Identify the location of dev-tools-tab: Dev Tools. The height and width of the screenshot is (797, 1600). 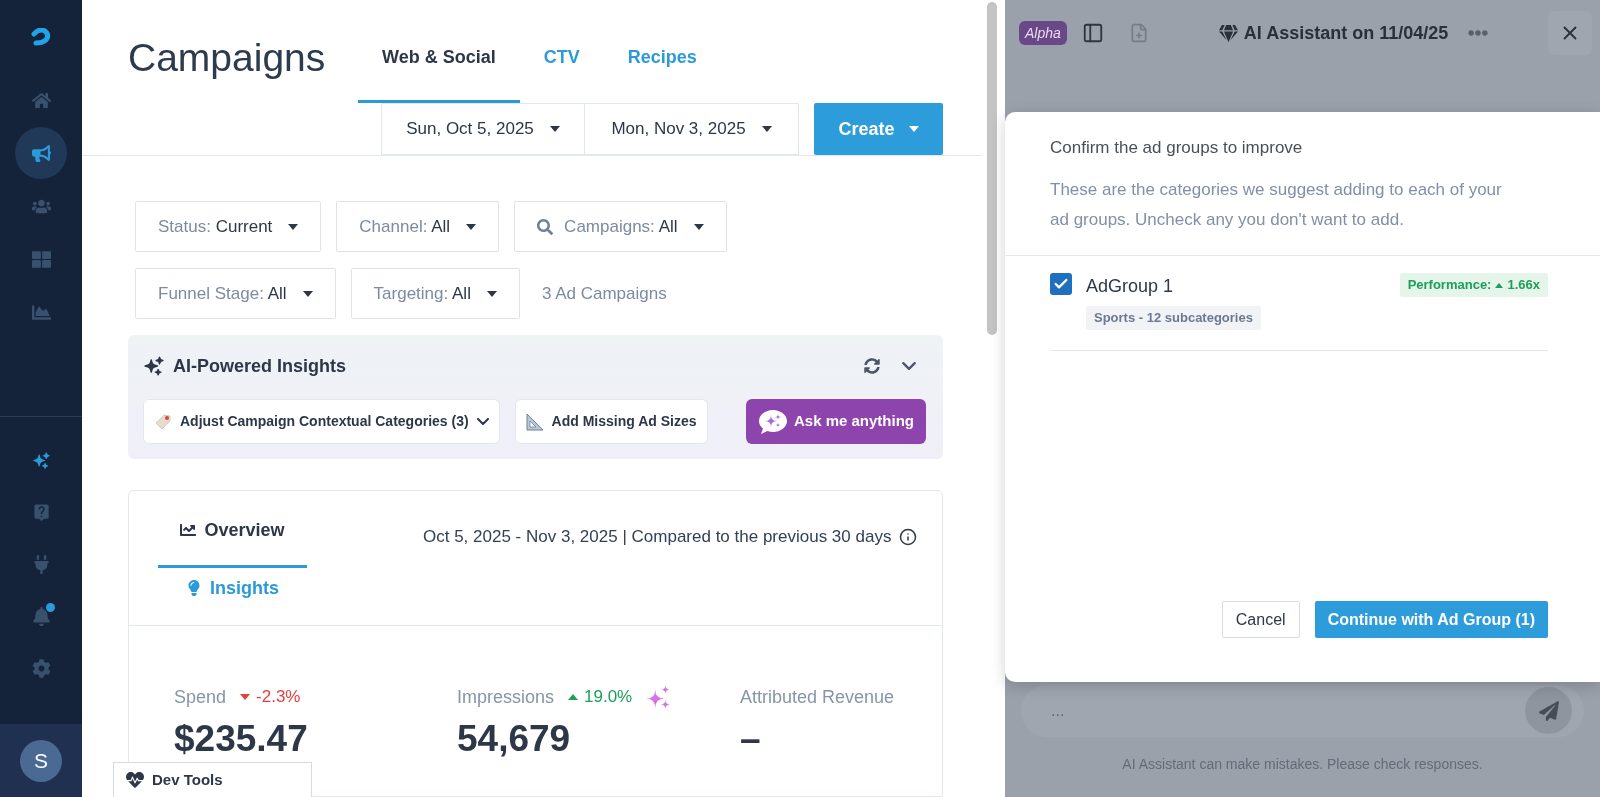
(212, 779).